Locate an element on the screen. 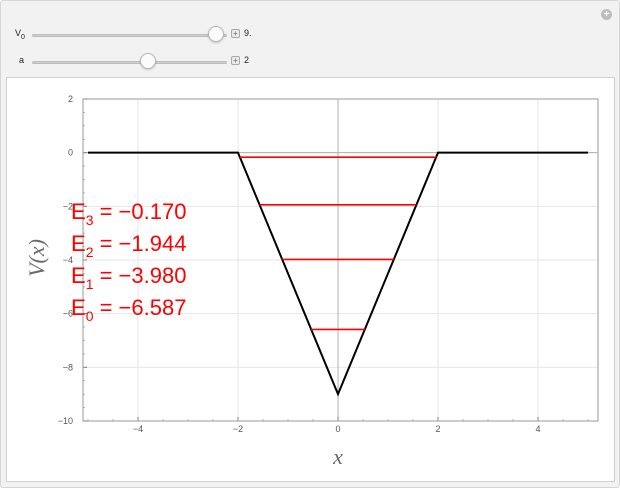  energy-level-label: E3 = −0.170 is located at coordinates (128, 213).